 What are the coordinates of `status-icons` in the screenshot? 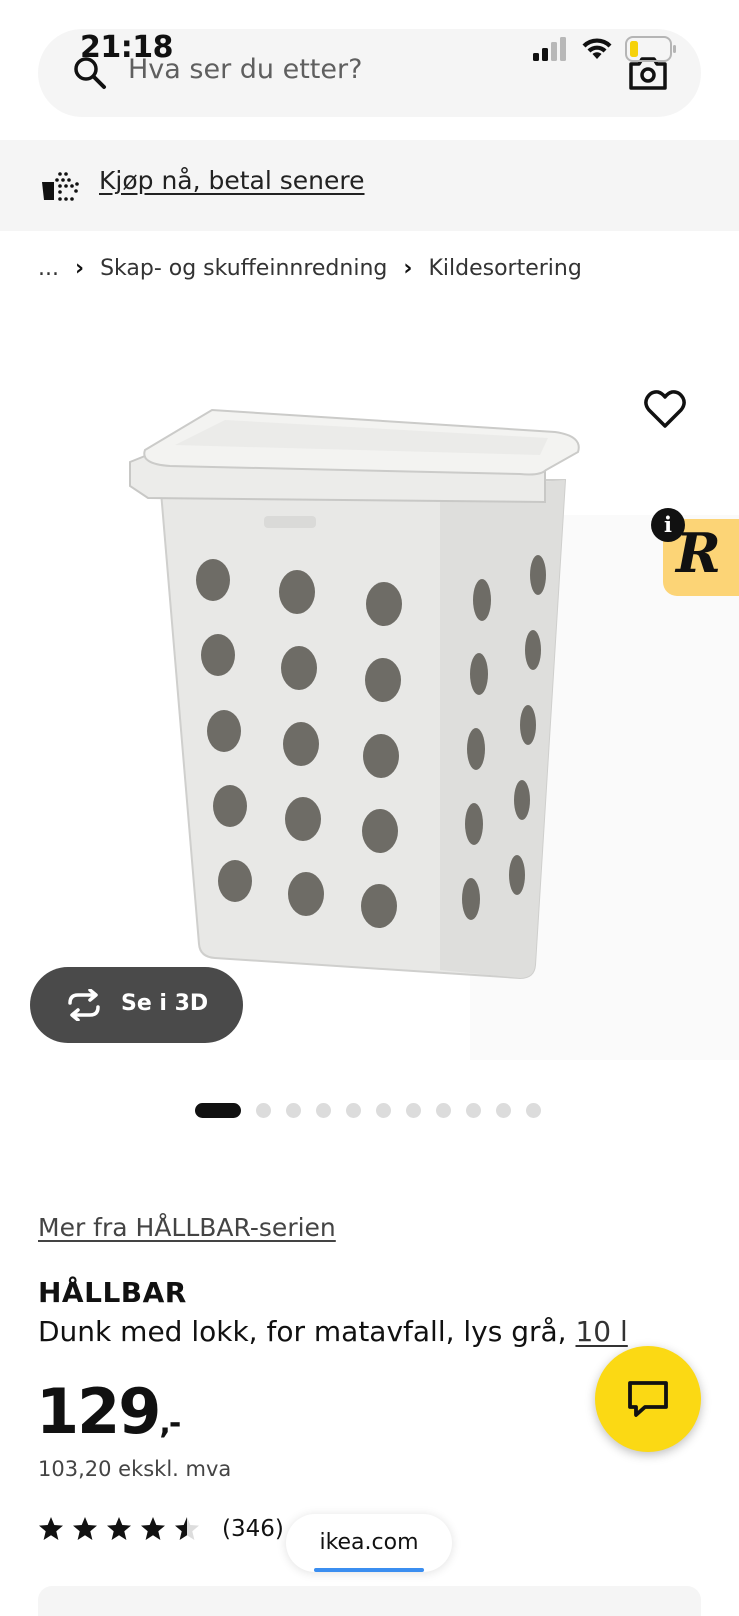 It's located at (605, 49).